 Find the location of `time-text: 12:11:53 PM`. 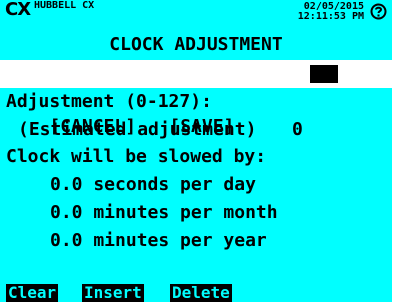

time-text: 12:11:53 PM is located at coordinates (330, 16).